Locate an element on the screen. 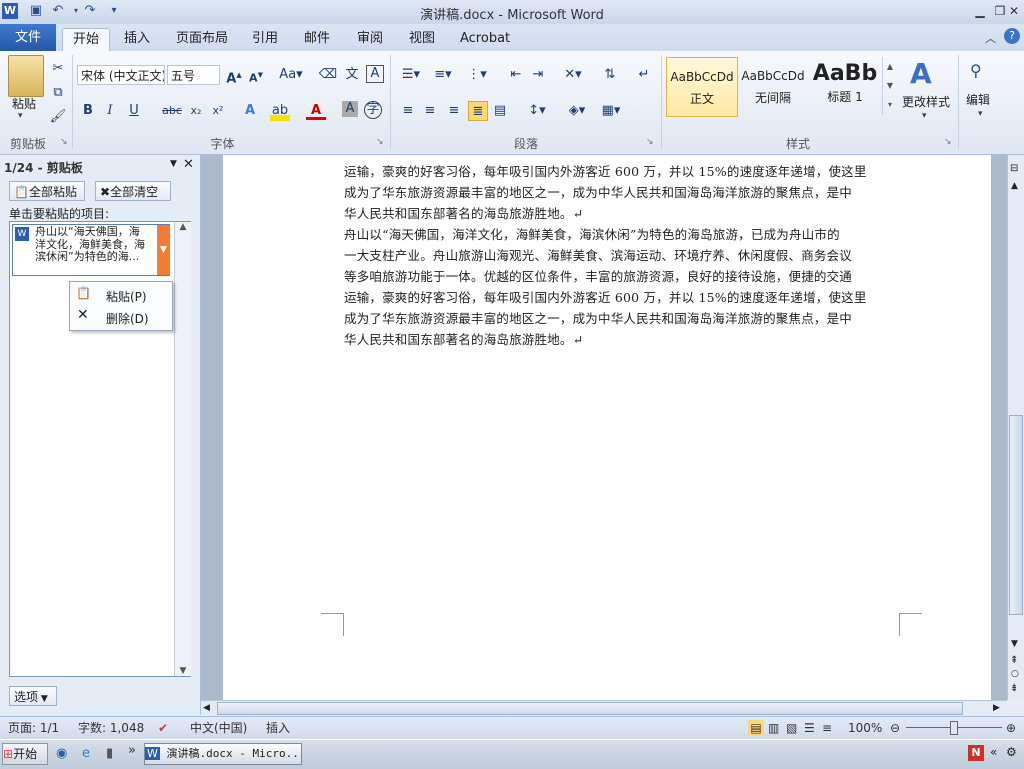  item-dropdown-icon: ▼ is located at coordinates (163, 250).